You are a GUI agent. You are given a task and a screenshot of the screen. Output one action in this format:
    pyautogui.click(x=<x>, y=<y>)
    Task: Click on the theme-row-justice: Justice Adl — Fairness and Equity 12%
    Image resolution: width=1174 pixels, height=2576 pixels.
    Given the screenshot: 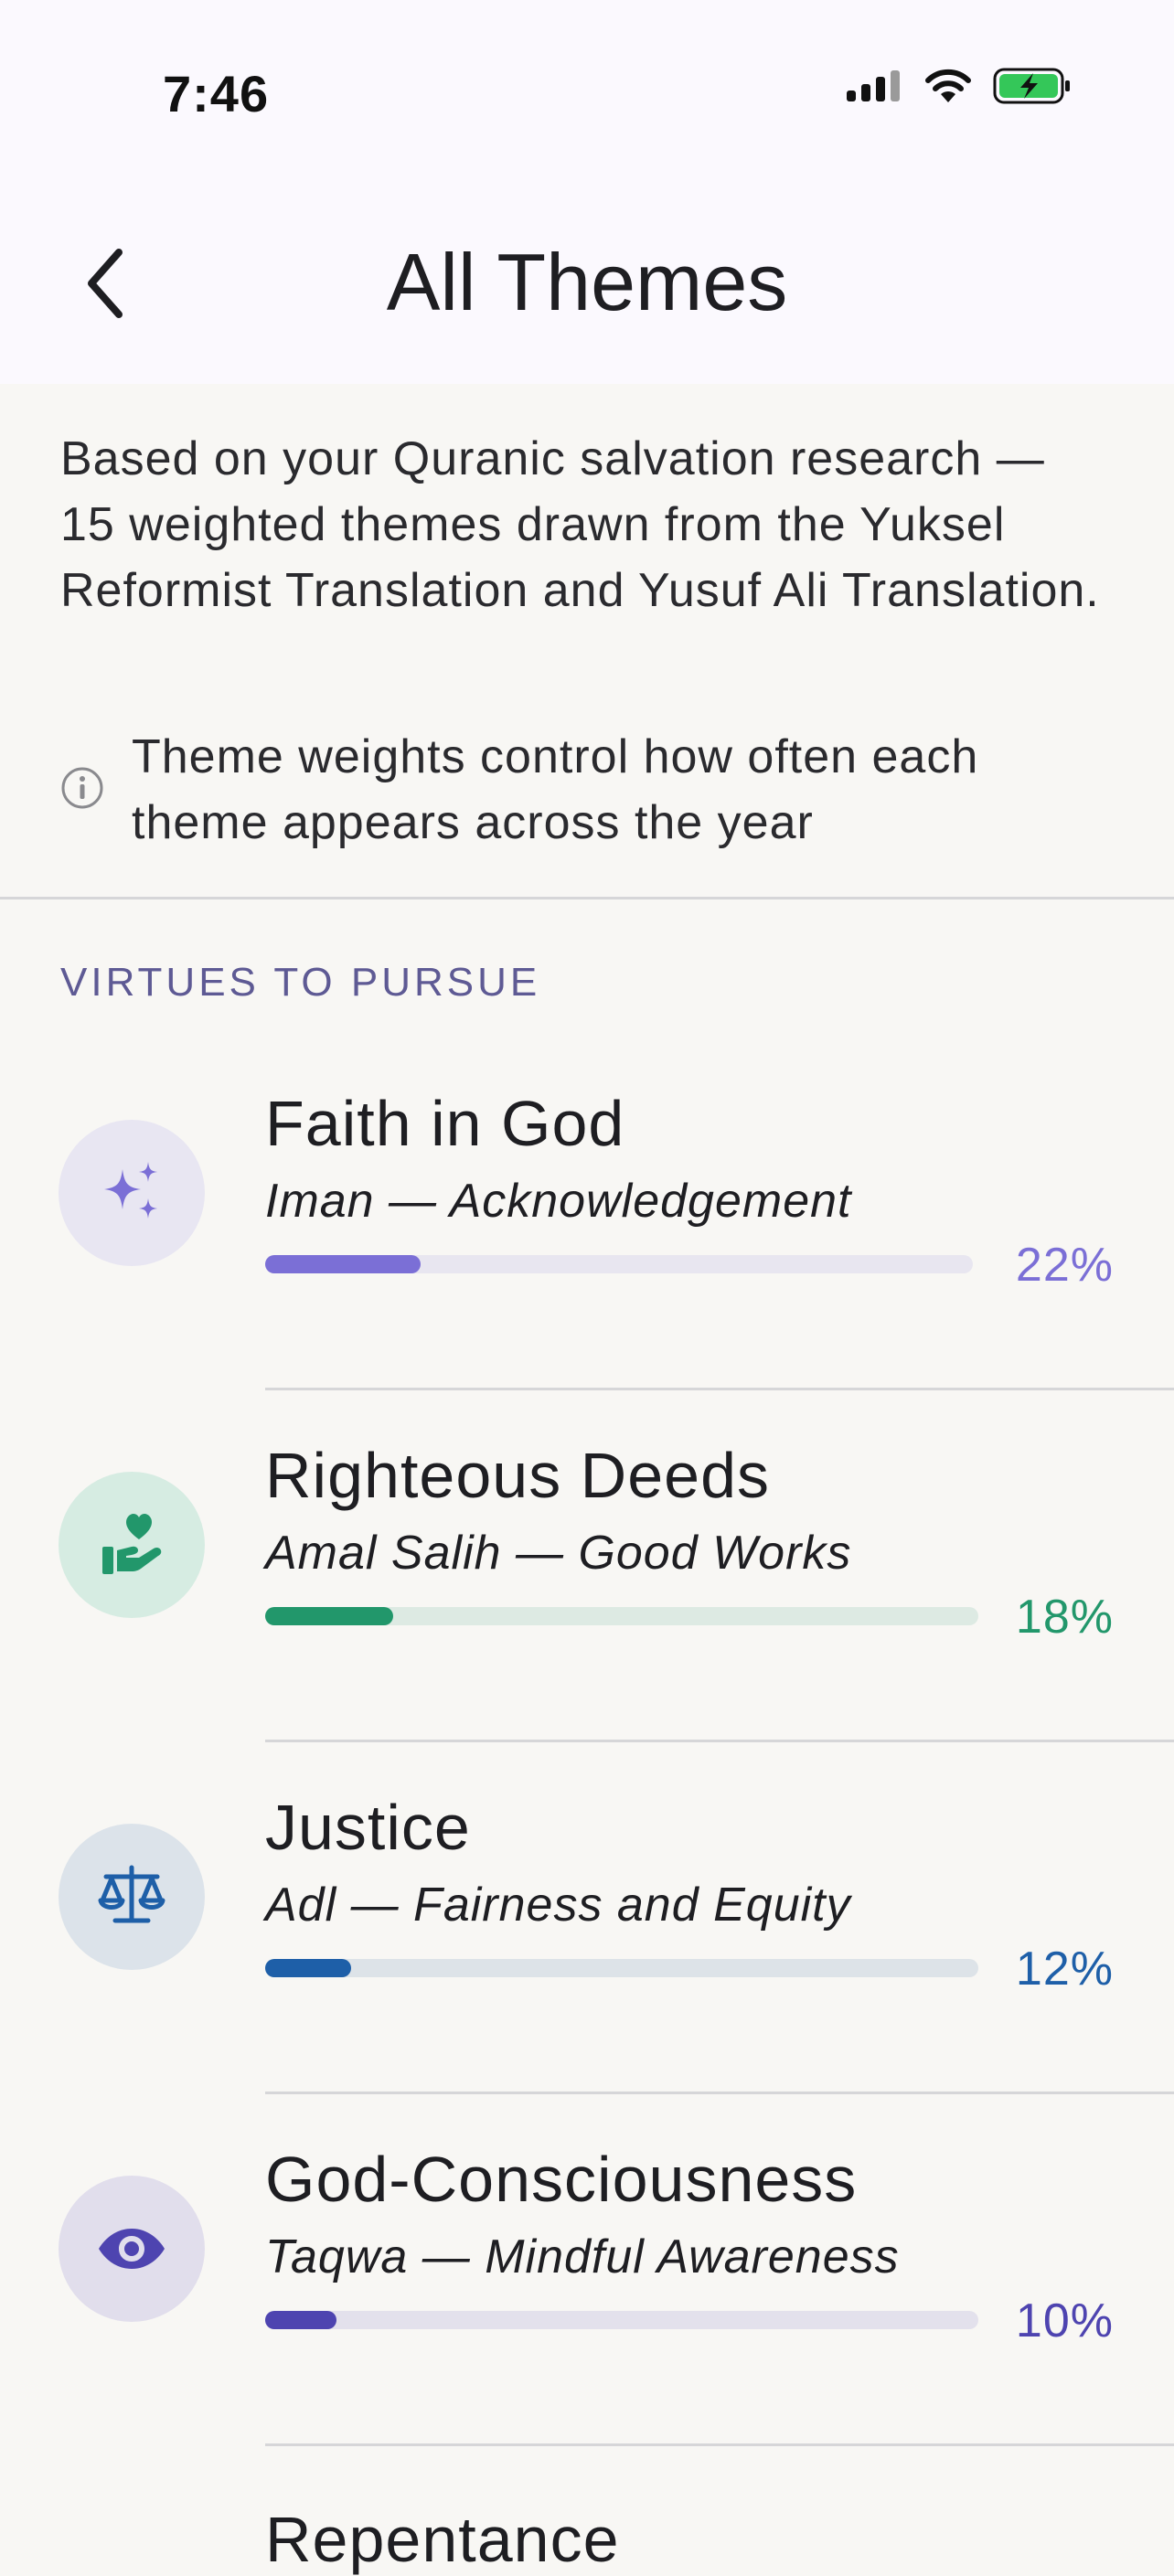 What is the action you would take?
    pyautogui.click(x=587, y=1918)
    